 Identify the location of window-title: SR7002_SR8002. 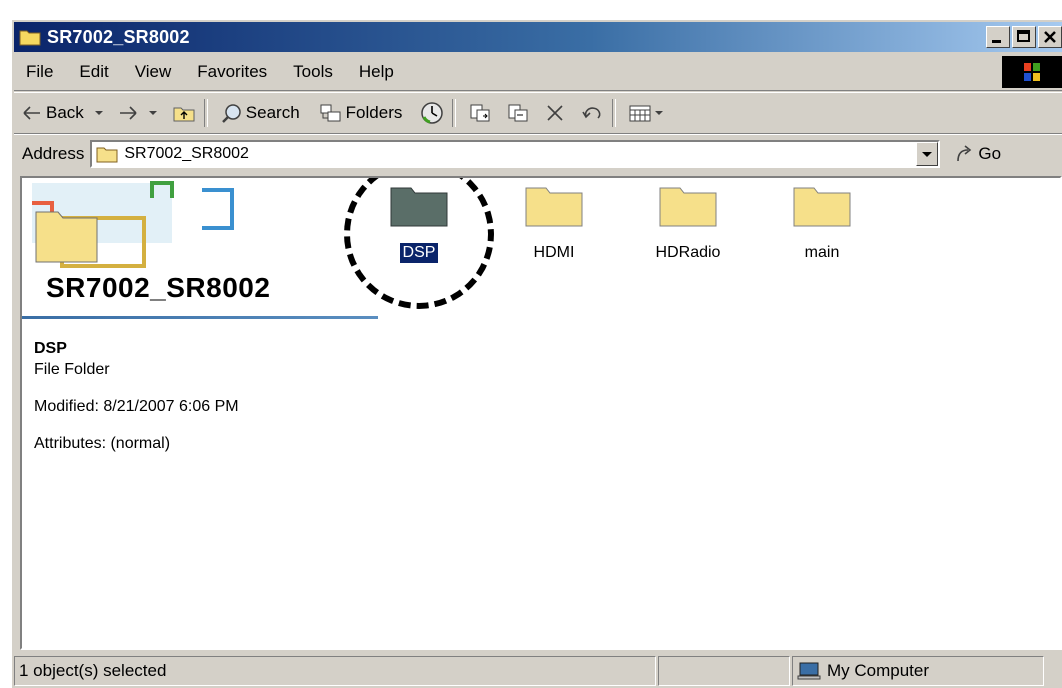
(118, 36).